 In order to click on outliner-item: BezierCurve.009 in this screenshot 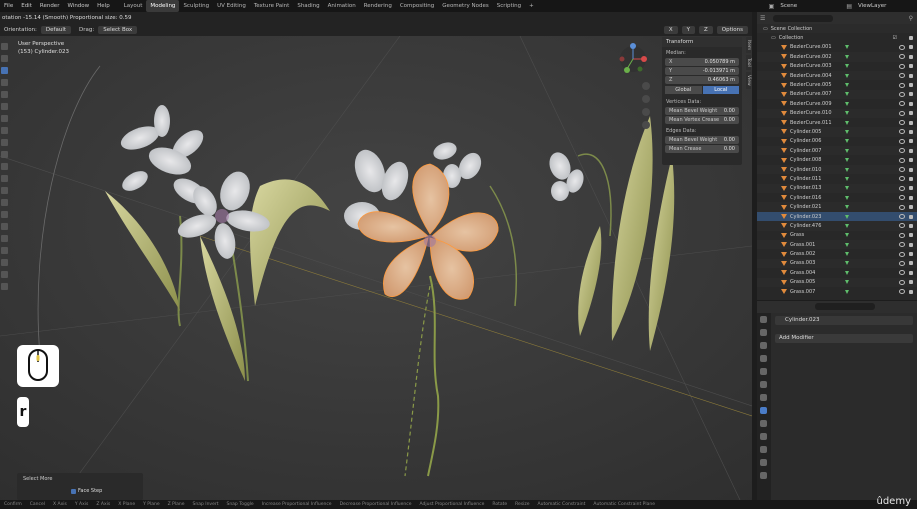, I will do `click(837, 103)`.